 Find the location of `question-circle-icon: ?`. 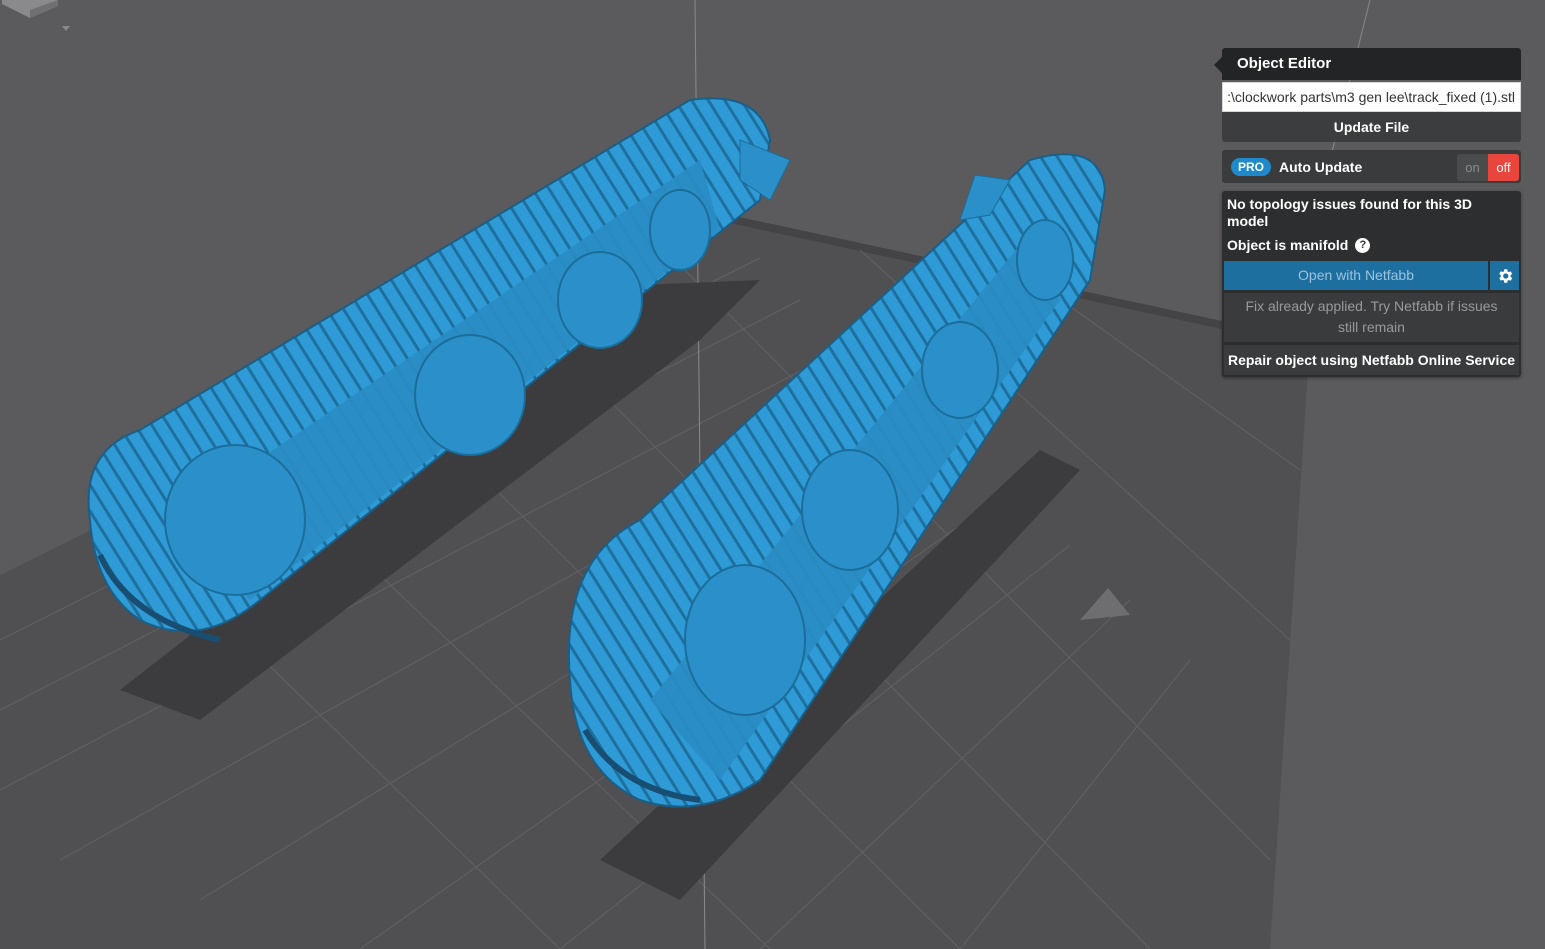

question-circle-icon: ? is located at coordinates (1363, 245).